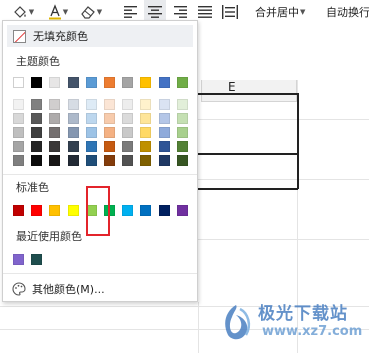 Image resolution: width=369 pixels, height=353 pixels. I want to click on grid-line, so click(283, 119).